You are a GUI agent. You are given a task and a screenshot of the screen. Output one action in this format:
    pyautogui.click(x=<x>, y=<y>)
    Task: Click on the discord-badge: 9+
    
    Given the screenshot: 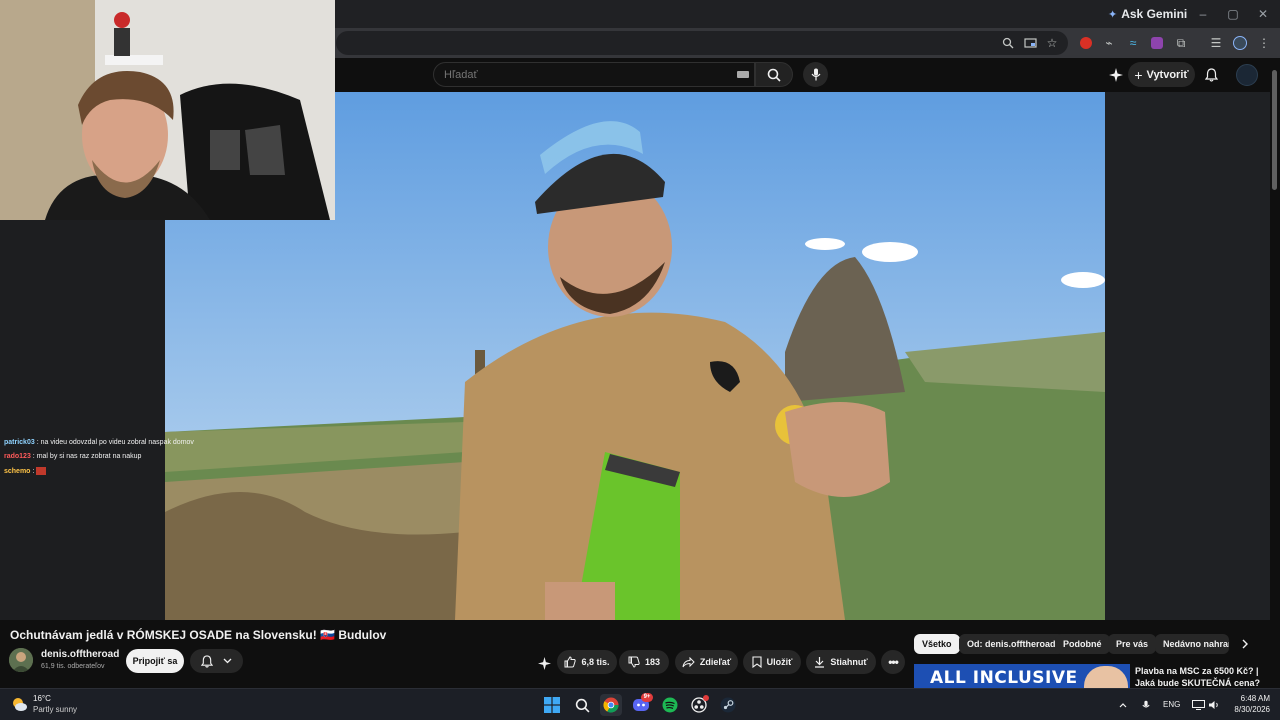 What is the action you would take?
    pyautogui.click(x=647, y=697)
    